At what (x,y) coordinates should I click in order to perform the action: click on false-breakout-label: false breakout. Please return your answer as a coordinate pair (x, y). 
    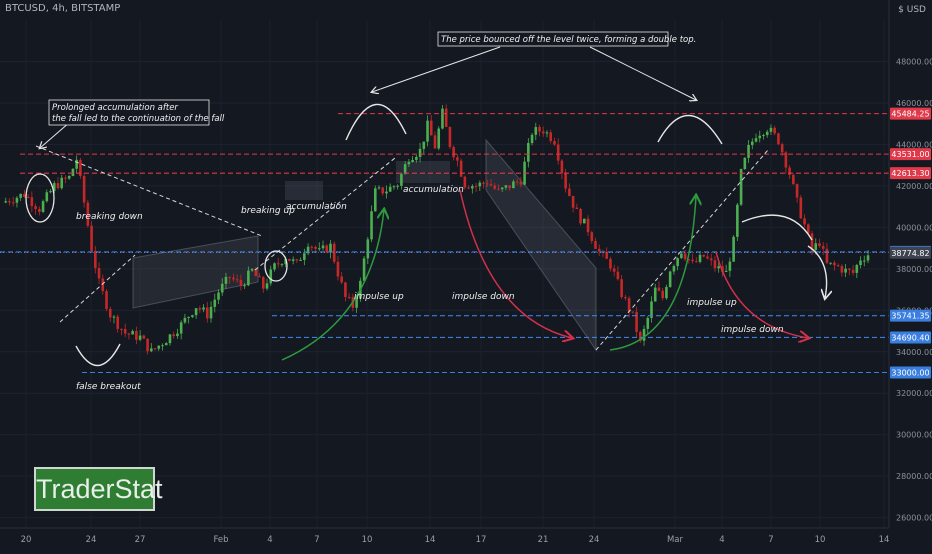
    Looking at the image, I should click on (108, 387).